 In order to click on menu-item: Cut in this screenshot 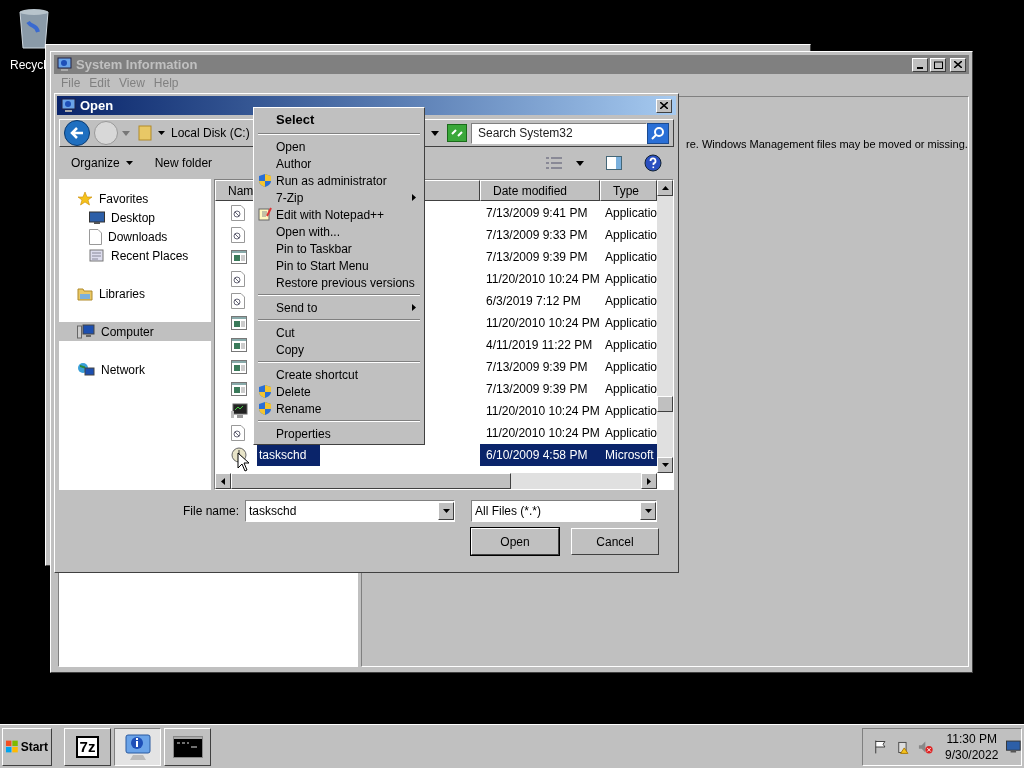, I will do `click(339, 332)`.